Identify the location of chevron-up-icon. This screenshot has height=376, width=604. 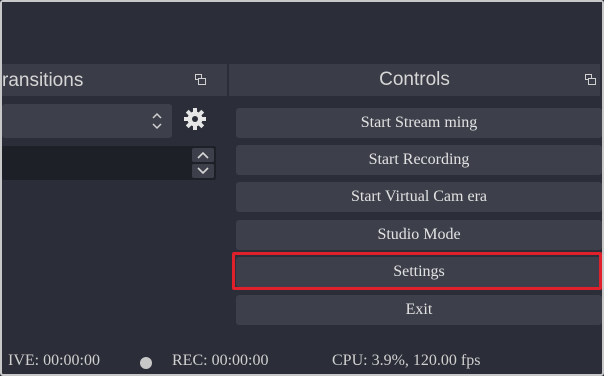
(203, 155).